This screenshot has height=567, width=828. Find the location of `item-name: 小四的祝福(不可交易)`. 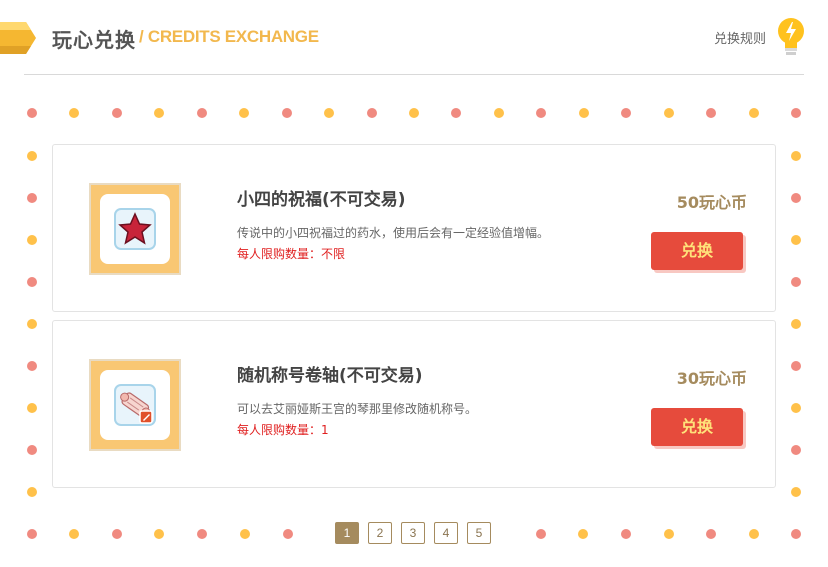

item-name: 小四的祝福(不可交易) is located at coordinates (321, 200).